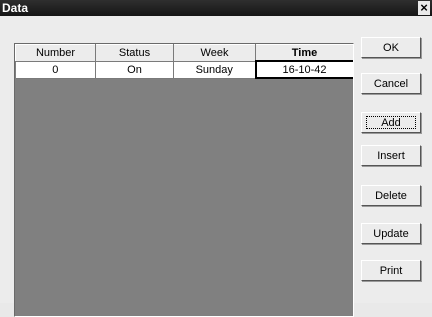  What do you see at coordinates (55, 70) in the screenshot?
I see `cell-number: 0` at bounding box center [55, 70].